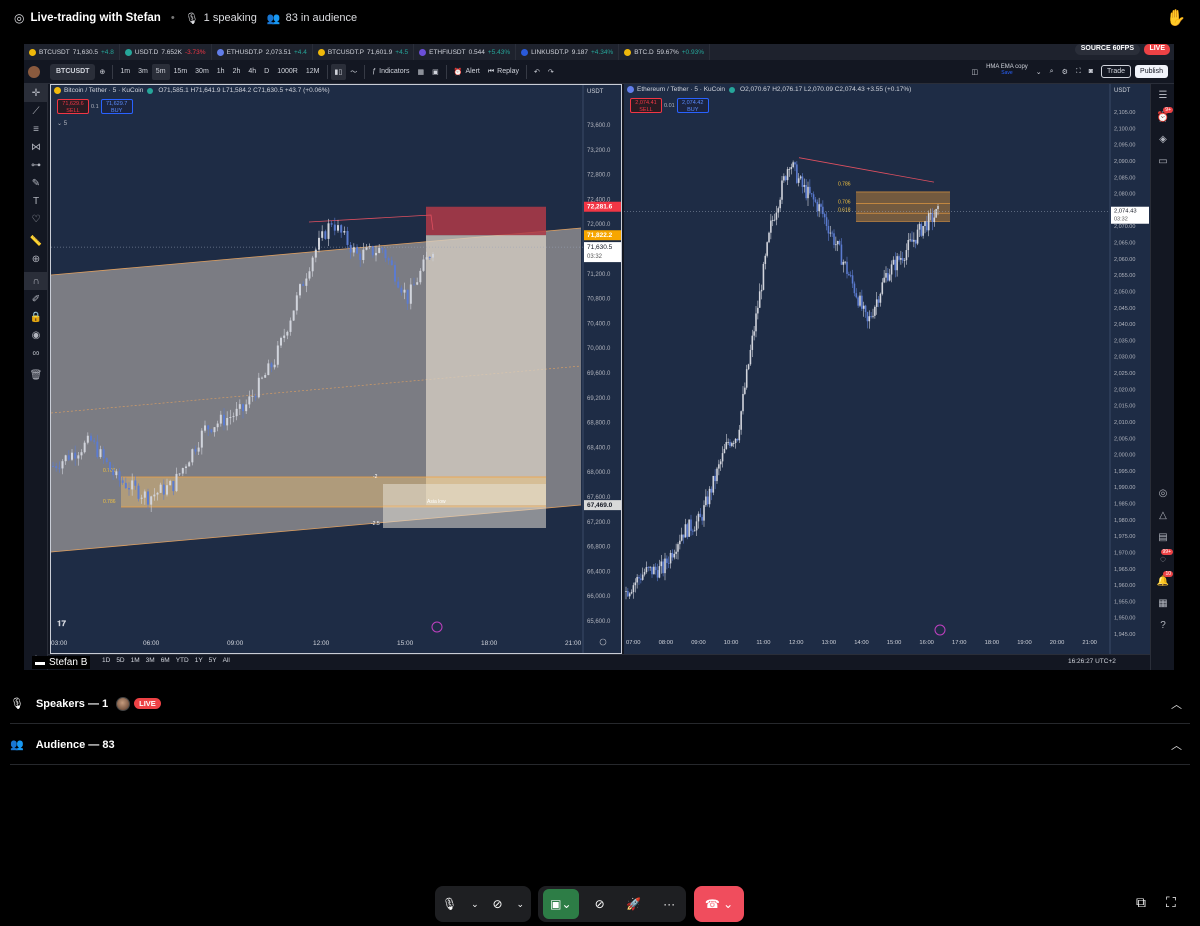  What do you see at coordinates (364, 52) in the screenshot?
I see `ticker-3: BTCUSDT.P 71,601.9 +4.5` at bounding box center [364, 52].